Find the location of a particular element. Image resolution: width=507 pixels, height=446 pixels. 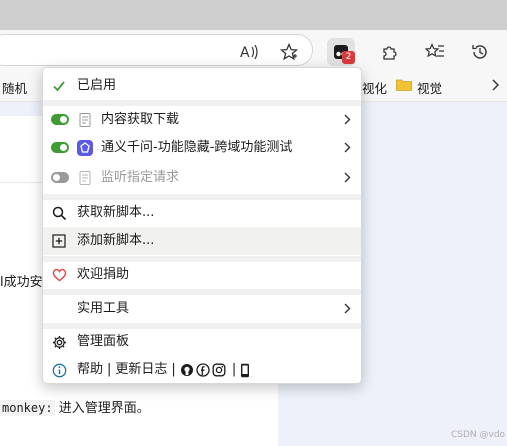

folder-icon is located at coordinates (404, 85).